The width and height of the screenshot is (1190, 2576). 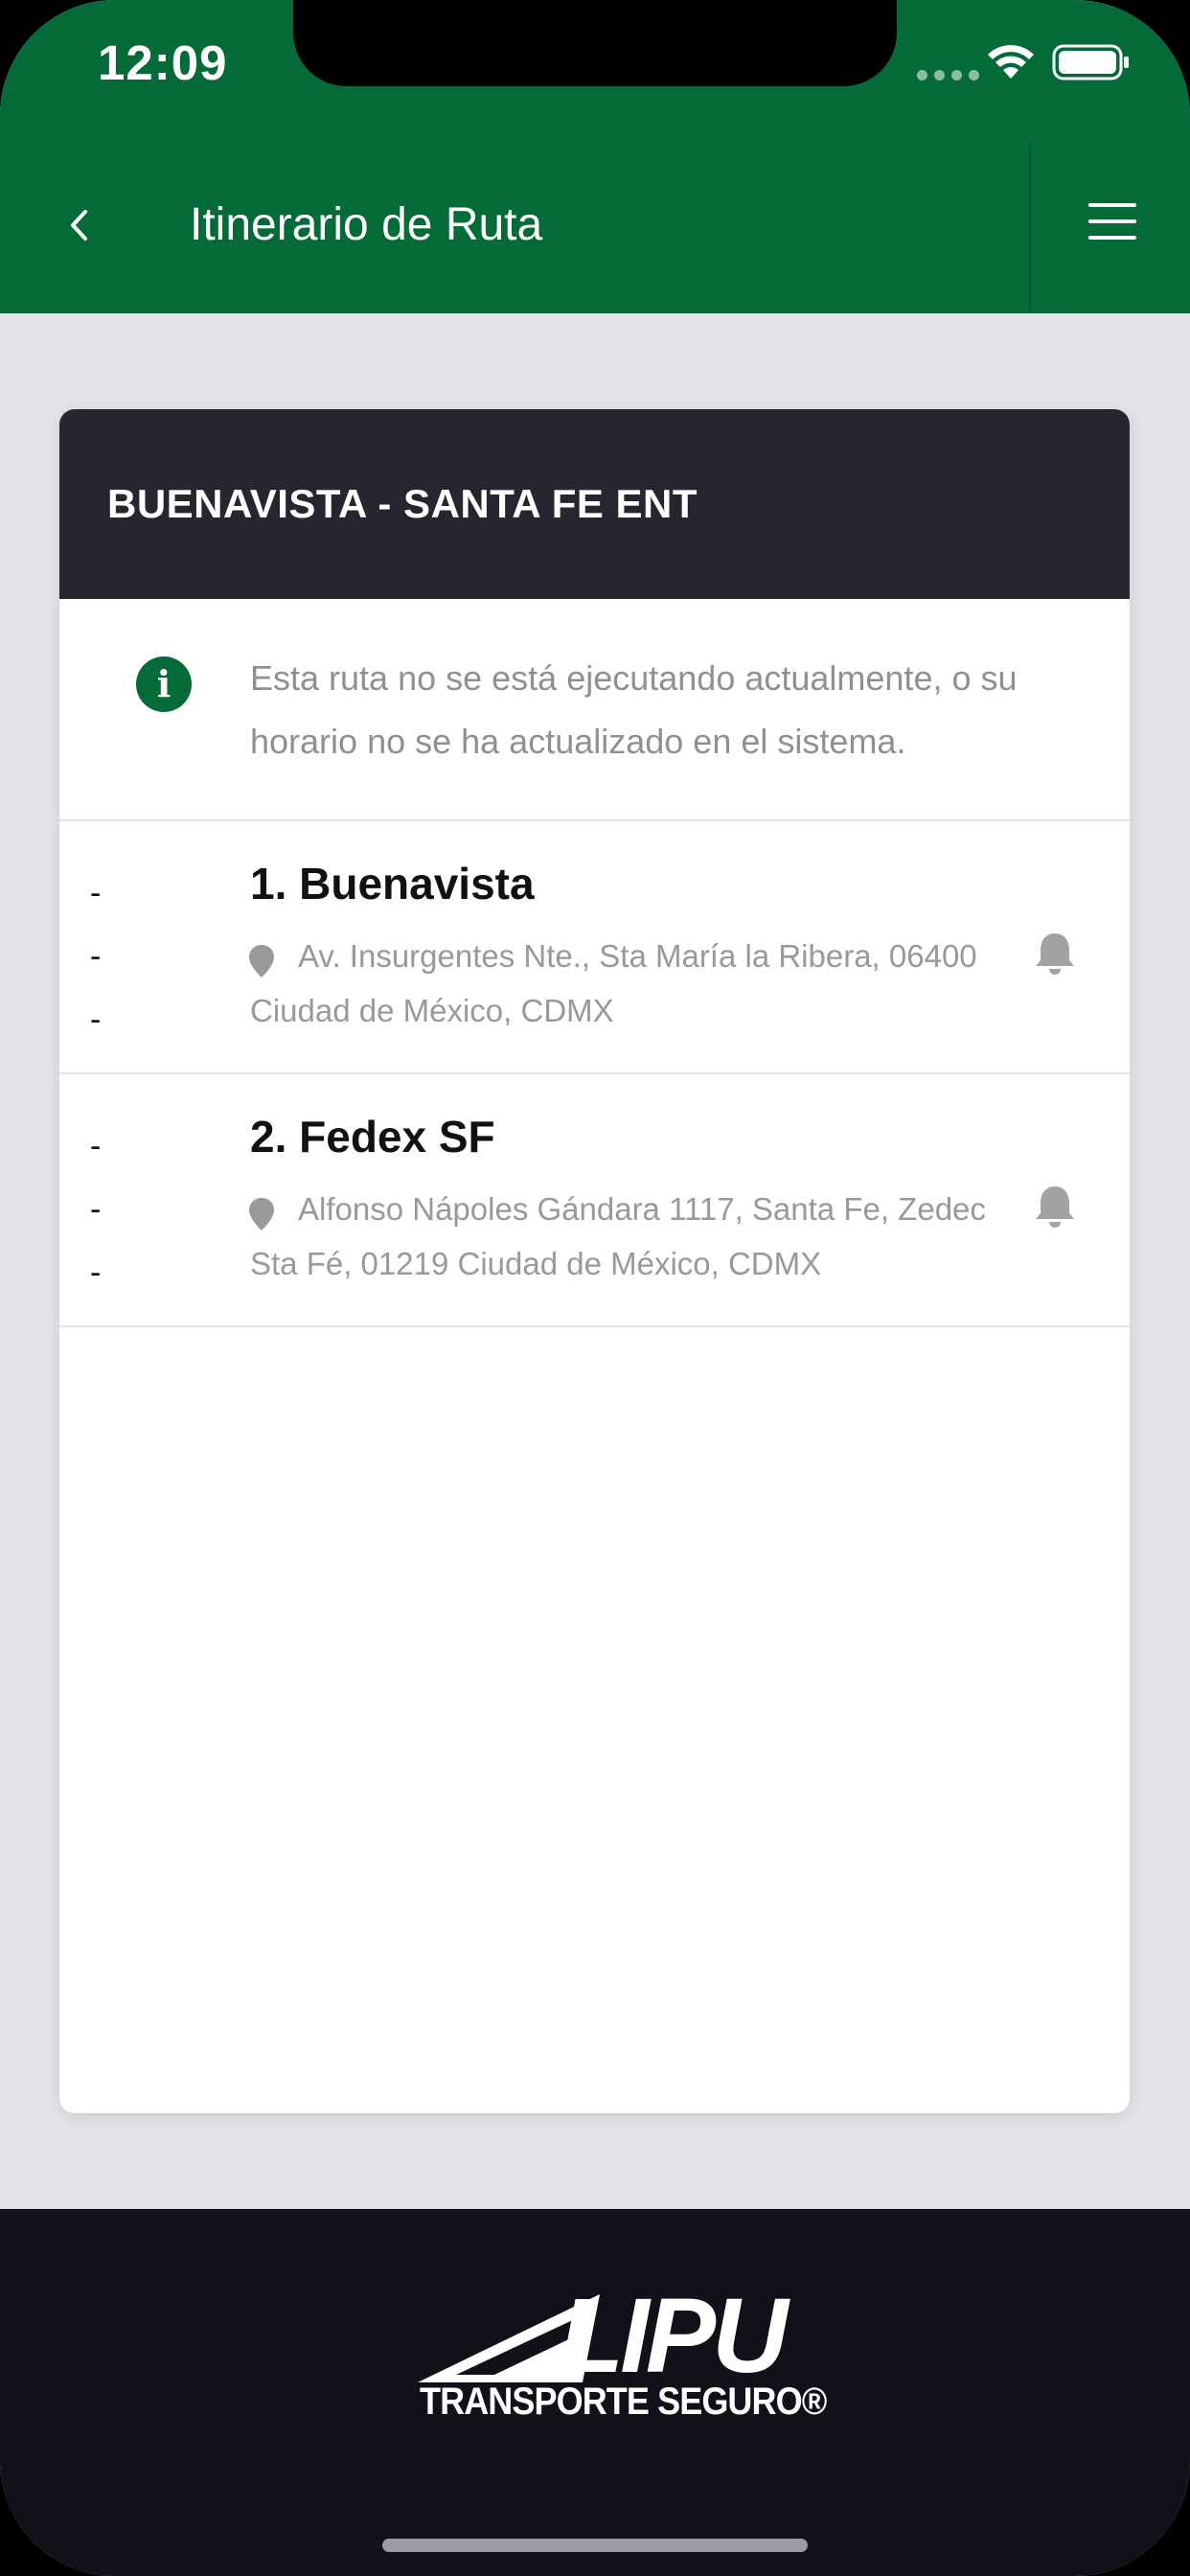 What do you see at coordinates (393, 883) in the screenshot?
I see `stop-name: 1. Buenavista` at bounding box center [393, 883].